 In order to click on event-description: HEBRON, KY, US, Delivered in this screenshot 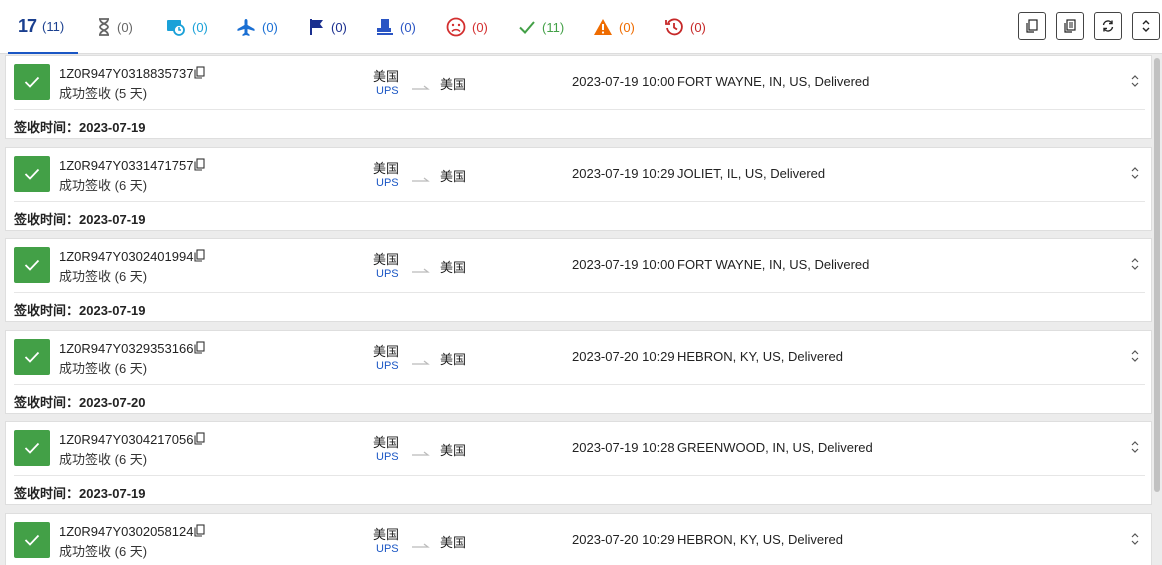, I will do `click(760, 539)`.